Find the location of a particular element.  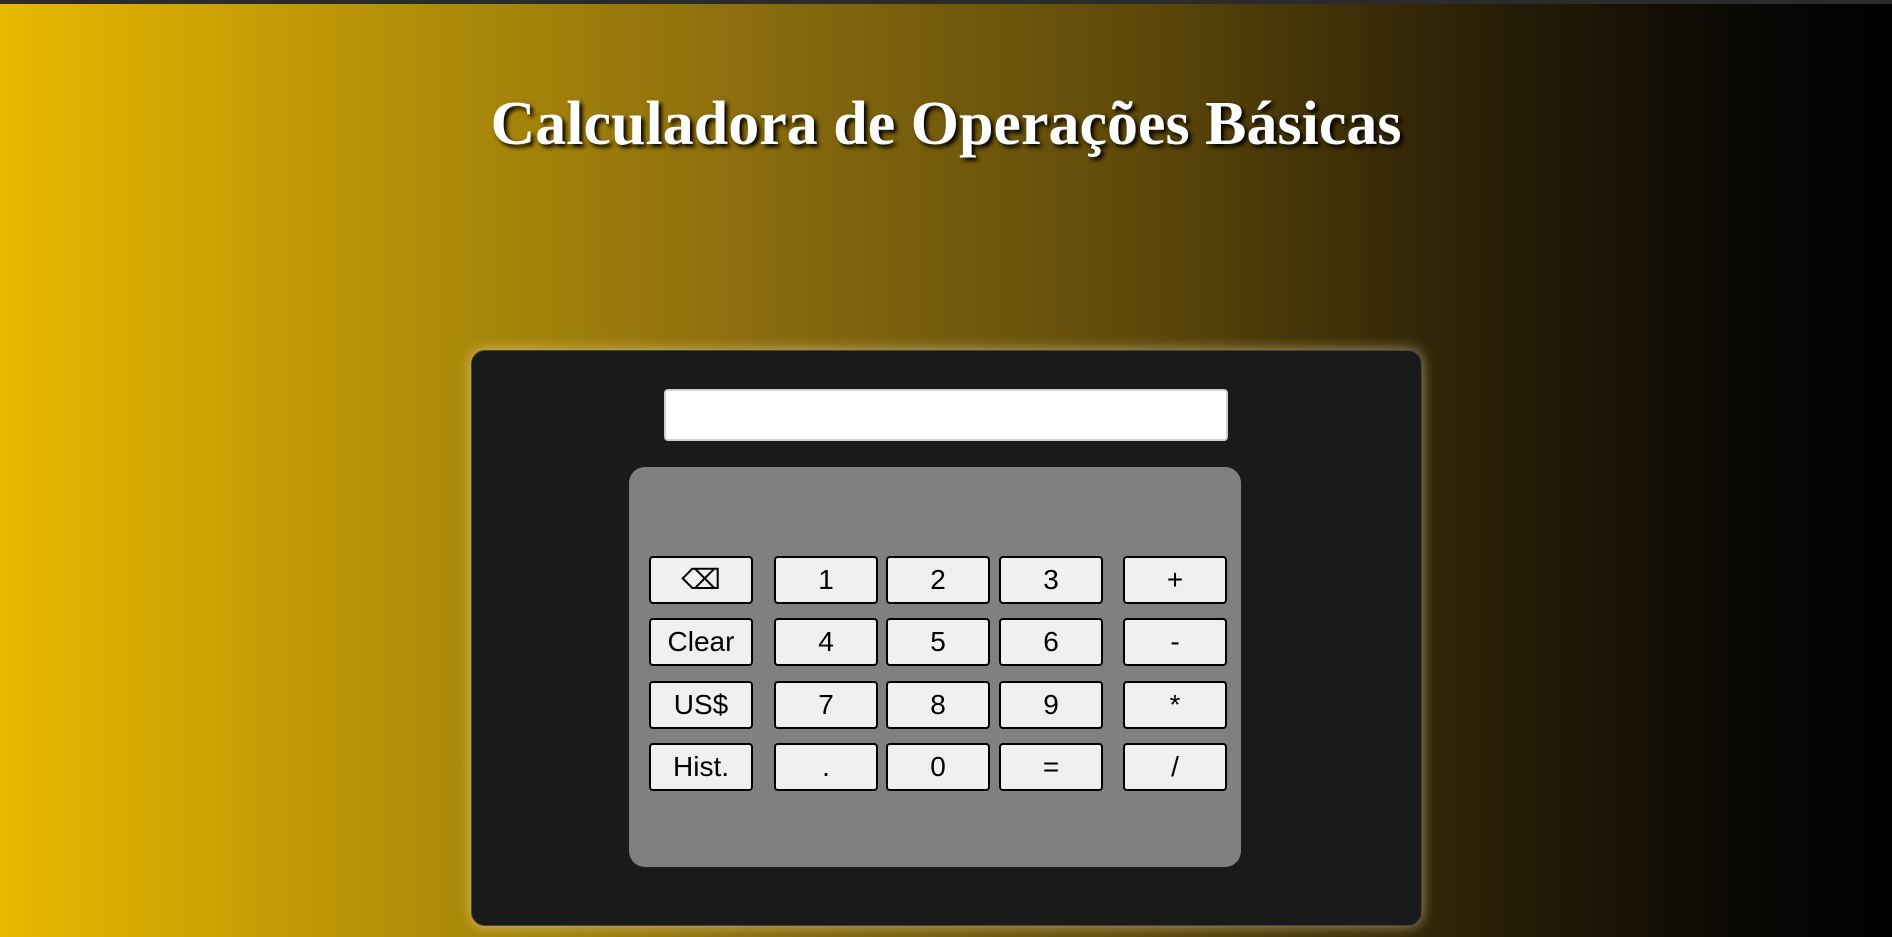

decimal-point-button: . is located at coordinates (826, 767).